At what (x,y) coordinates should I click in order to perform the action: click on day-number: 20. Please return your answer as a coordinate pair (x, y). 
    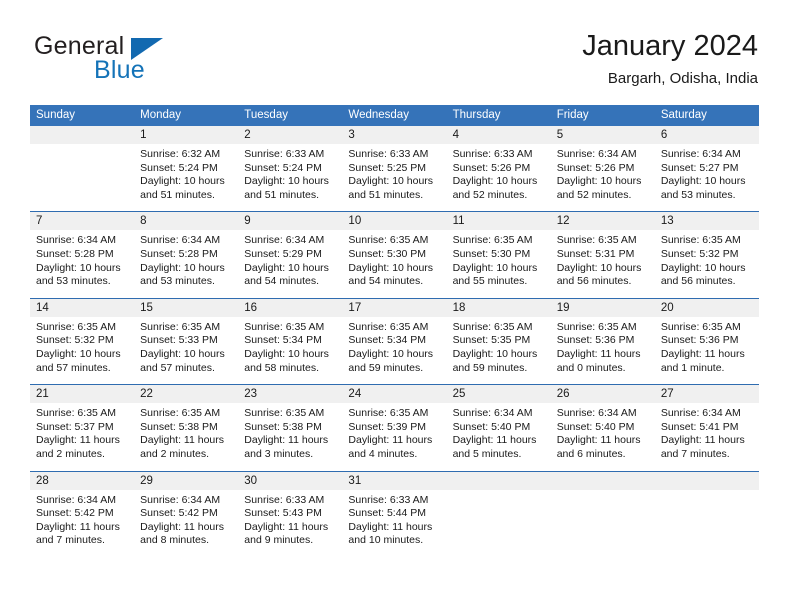
    Looking at the image, I should click on (706, 307).